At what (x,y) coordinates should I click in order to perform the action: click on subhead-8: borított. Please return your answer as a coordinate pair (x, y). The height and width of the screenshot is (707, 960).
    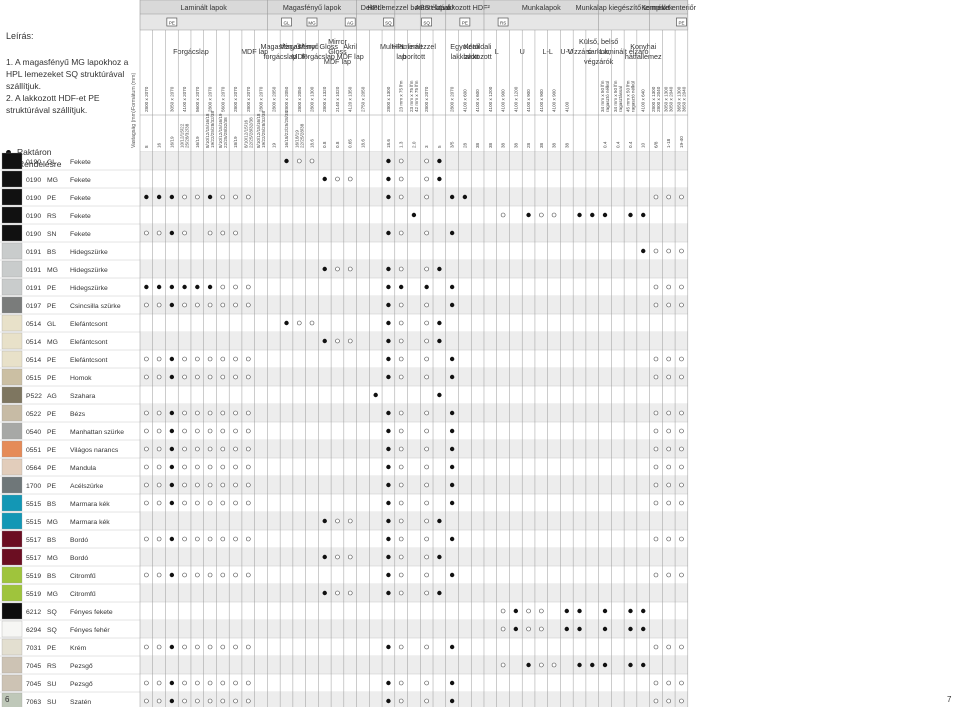
    Looking at the image, I should click on (414, 56).